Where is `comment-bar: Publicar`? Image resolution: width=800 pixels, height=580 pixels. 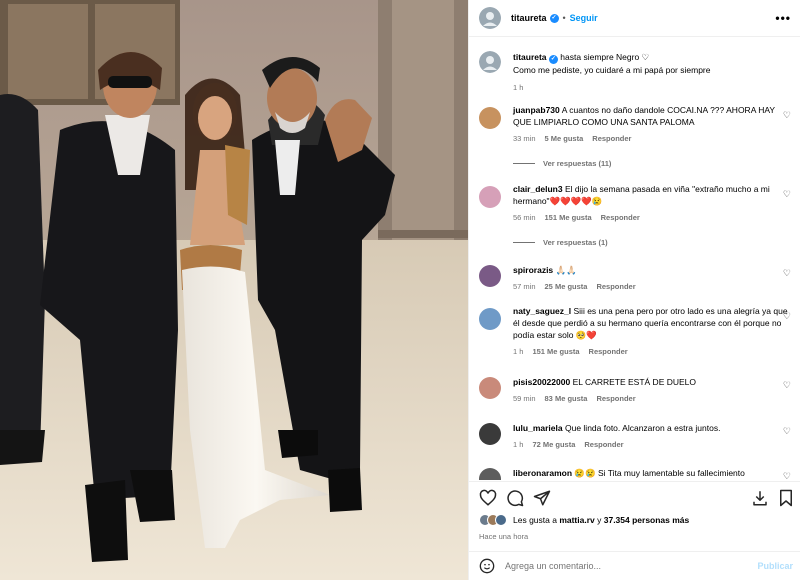 comment-bar: Publicar is located at coordinates (634, 565).